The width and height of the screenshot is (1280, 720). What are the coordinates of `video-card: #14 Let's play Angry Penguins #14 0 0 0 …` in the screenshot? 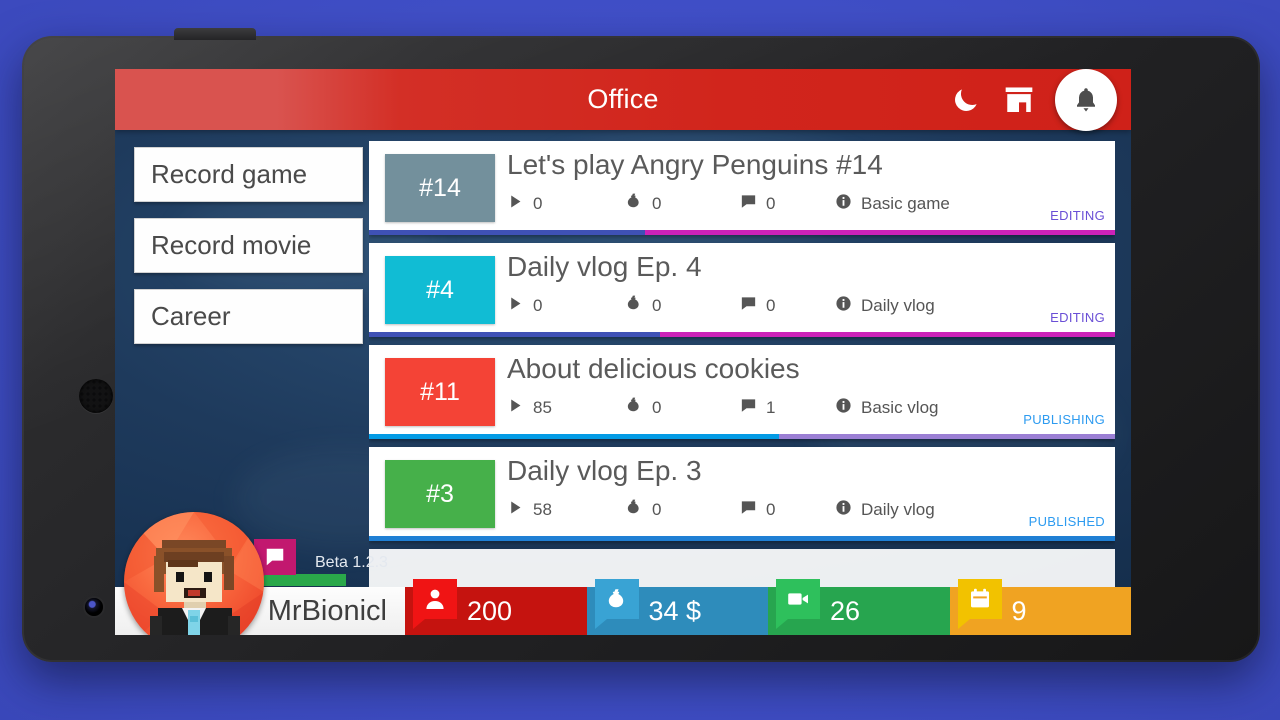 It's located at (742, 188).